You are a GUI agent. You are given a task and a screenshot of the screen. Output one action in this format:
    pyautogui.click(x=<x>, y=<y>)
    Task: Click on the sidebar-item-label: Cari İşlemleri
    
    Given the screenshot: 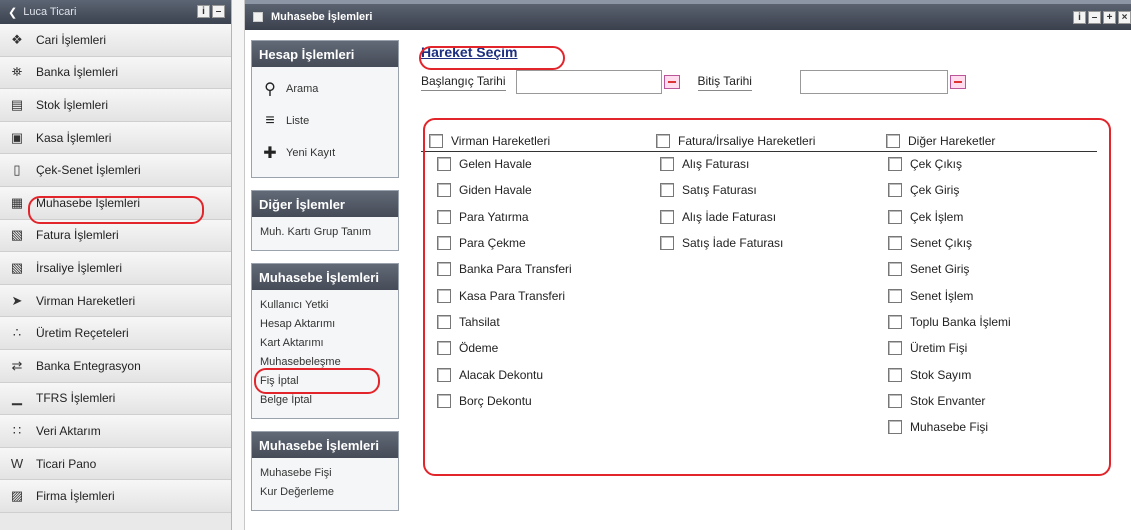 What is the action you would take?
    pyautogui.click(x=71, y=39)
    